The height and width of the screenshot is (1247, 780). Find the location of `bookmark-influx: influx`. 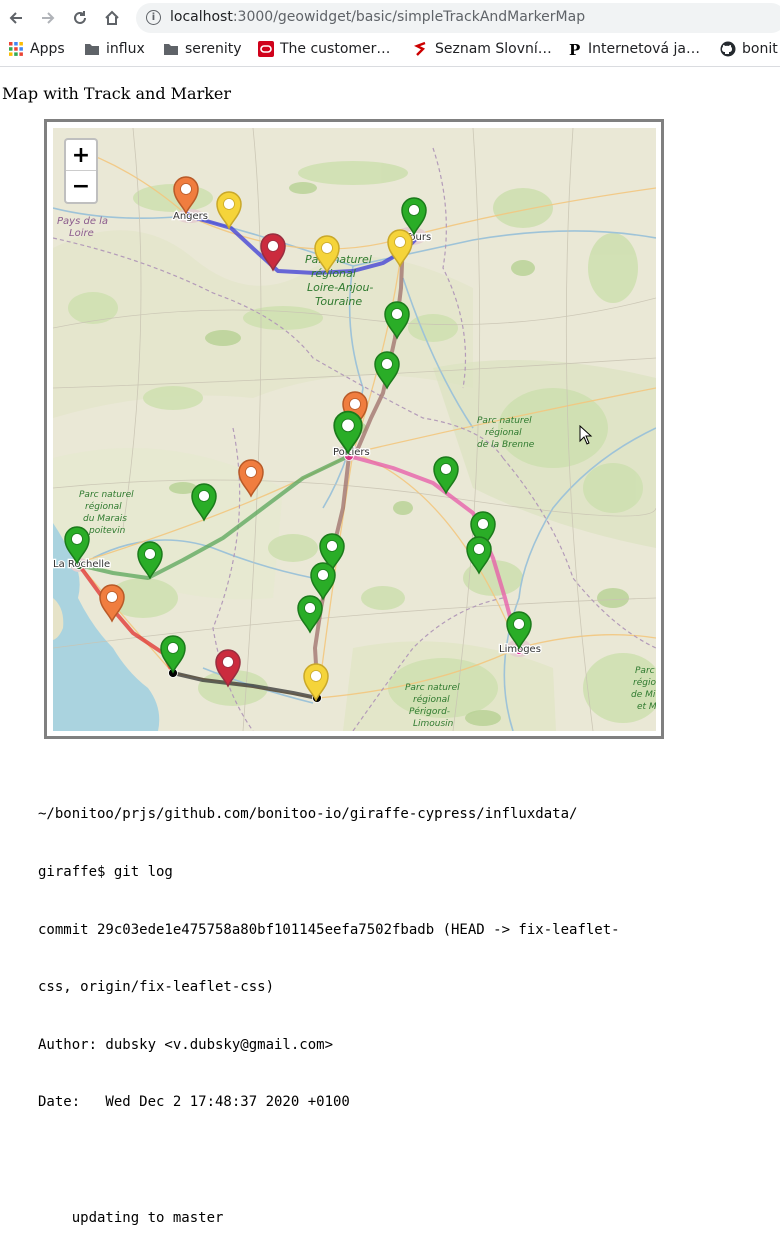

bookmark-influx: influx is located at coordinates (114, 49).